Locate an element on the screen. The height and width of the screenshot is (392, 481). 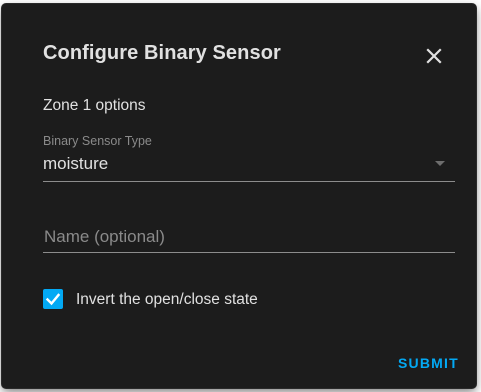
checkmark-icon is located at coordinates (53, 299).